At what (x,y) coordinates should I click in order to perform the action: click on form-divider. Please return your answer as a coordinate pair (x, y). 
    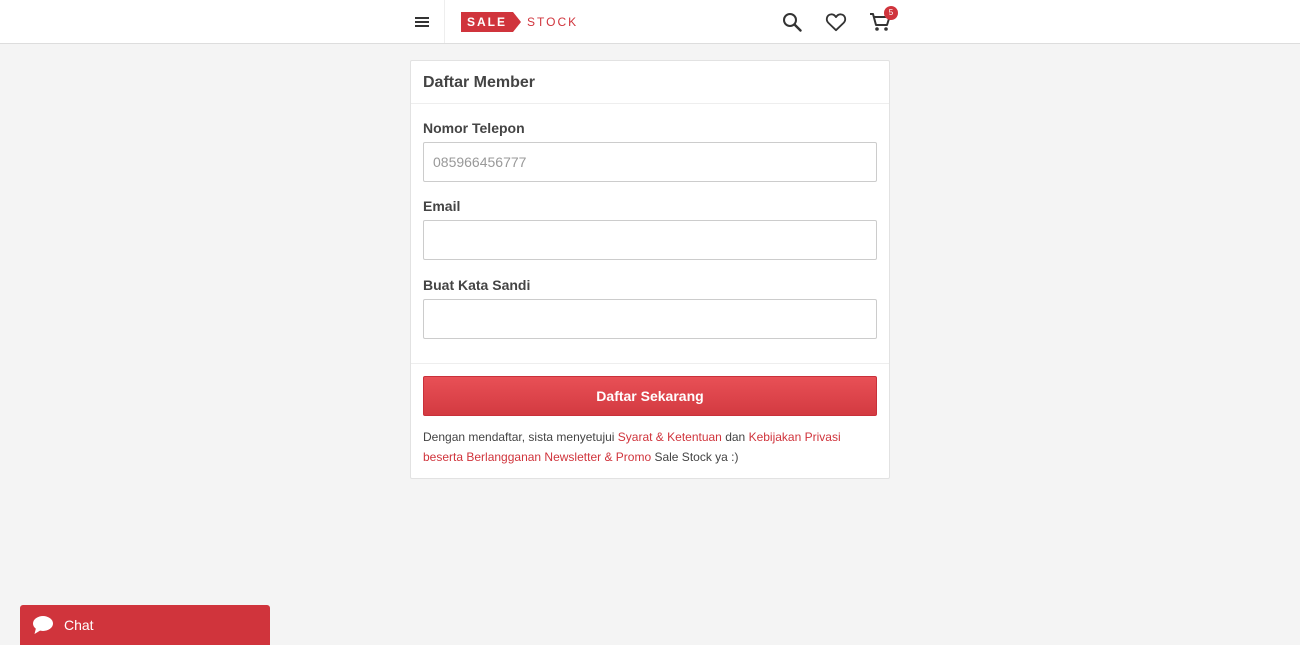
    Looking at the image, I should click on (650, 363).